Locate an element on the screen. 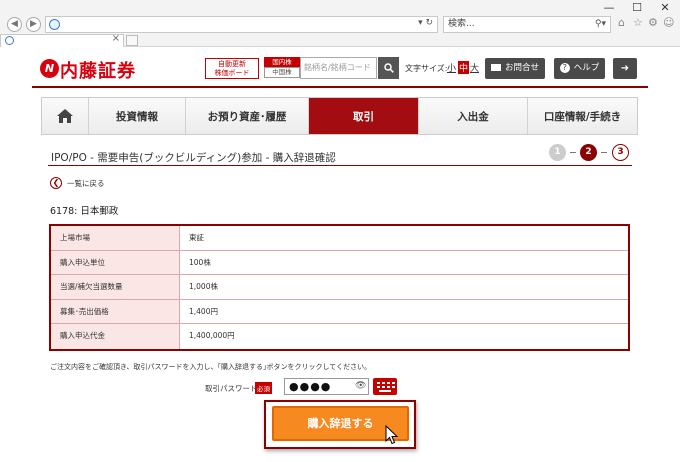  contact-label: お問合せ is located at coordinates (521, 68).